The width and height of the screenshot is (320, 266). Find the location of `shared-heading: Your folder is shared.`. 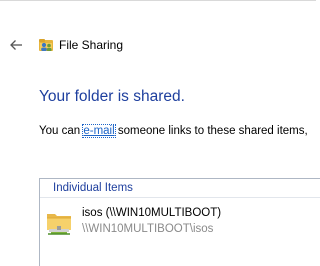

shared-heading: Your folder is shared. is located at coordinates (112, 96).